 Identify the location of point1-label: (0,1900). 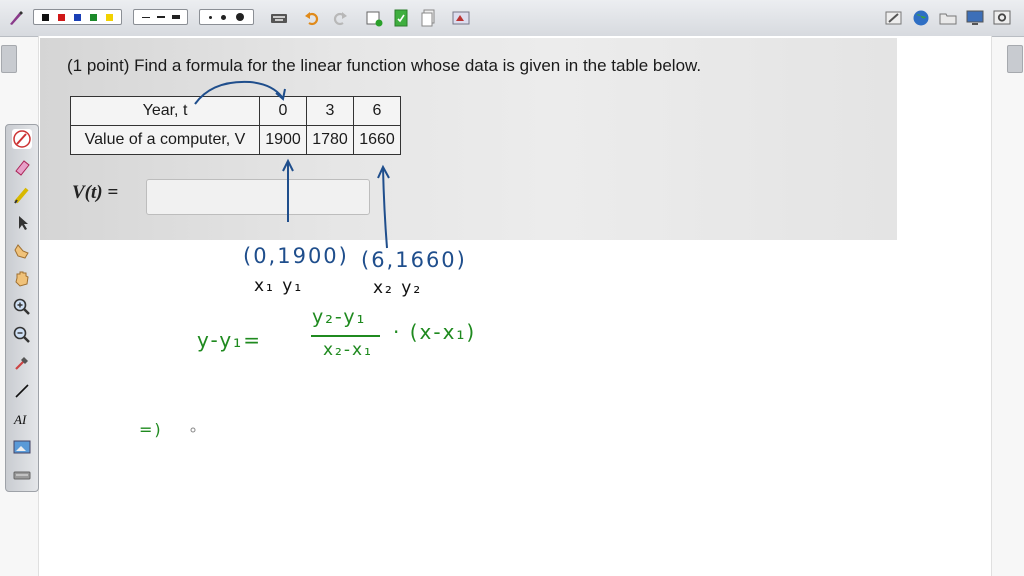
(296, 256).